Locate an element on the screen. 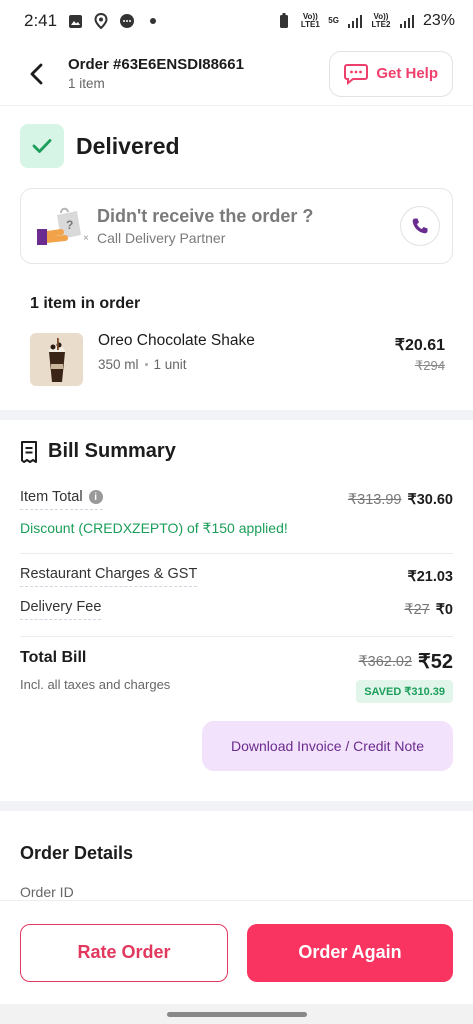 The width and height of the screenshot is (473, 1024). bill-header: Bill Summary is located at coordinates (236, 451).